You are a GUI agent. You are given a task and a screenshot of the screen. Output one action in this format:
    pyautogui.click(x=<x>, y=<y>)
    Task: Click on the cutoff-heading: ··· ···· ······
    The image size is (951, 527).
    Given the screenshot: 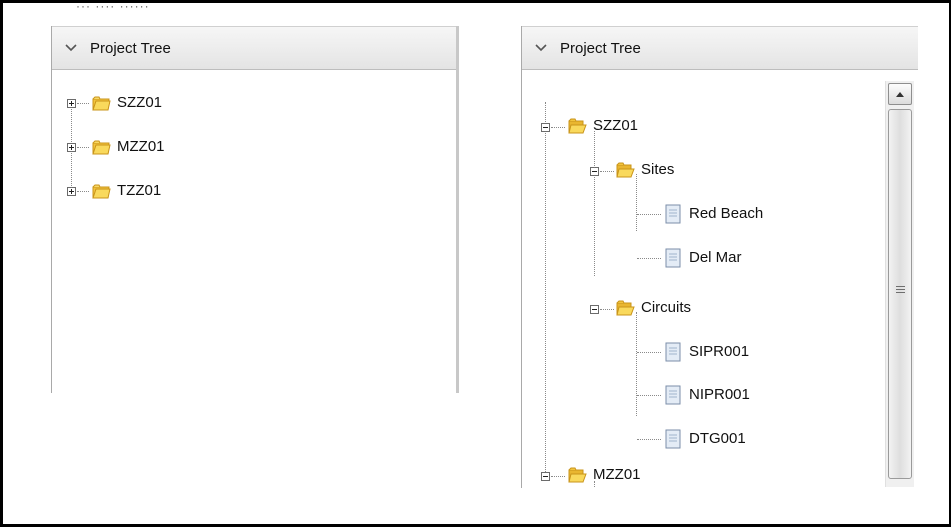 What is the action you would take?
    pyautogui.click(x=113, y=9)
    